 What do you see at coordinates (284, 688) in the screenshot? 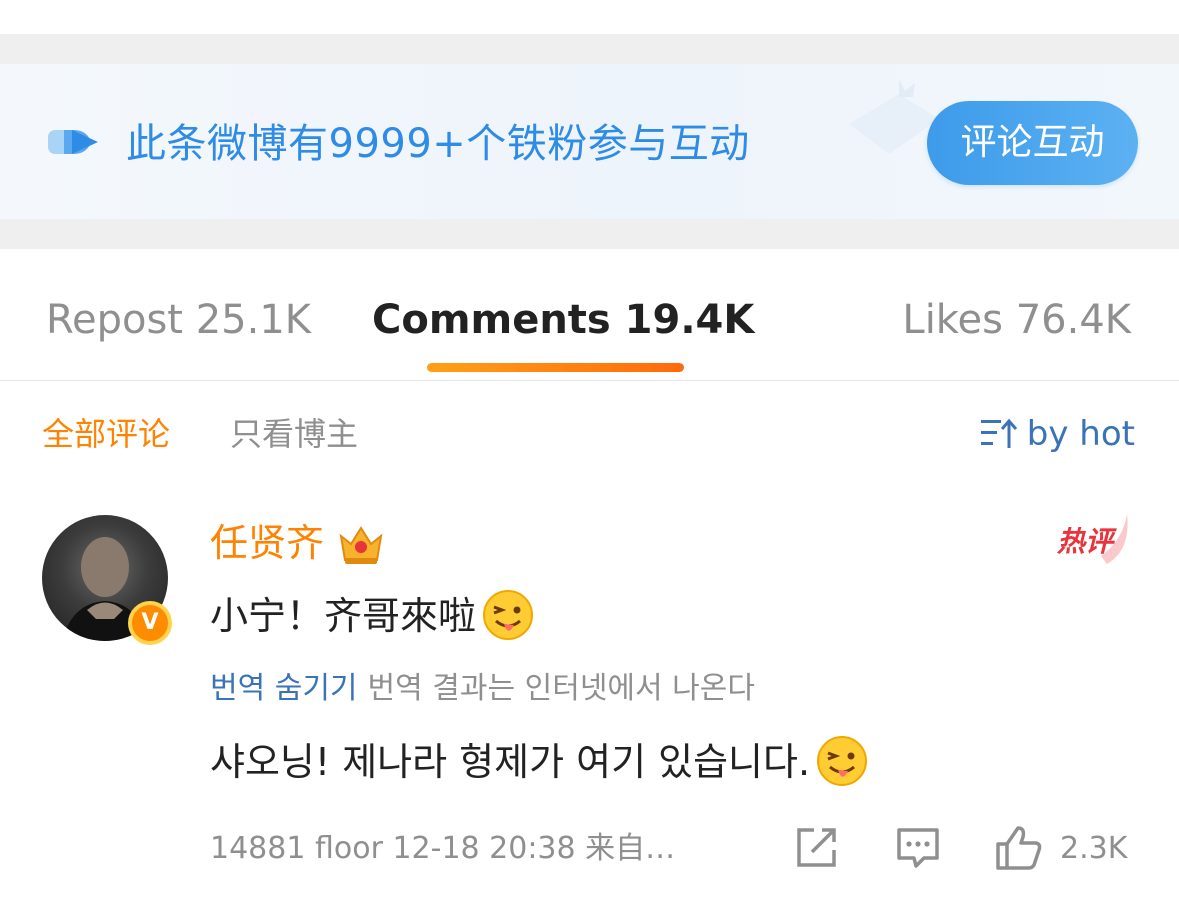
I see `hide-translation-link: 번역 숨기기` at bounding box center [284, 688].